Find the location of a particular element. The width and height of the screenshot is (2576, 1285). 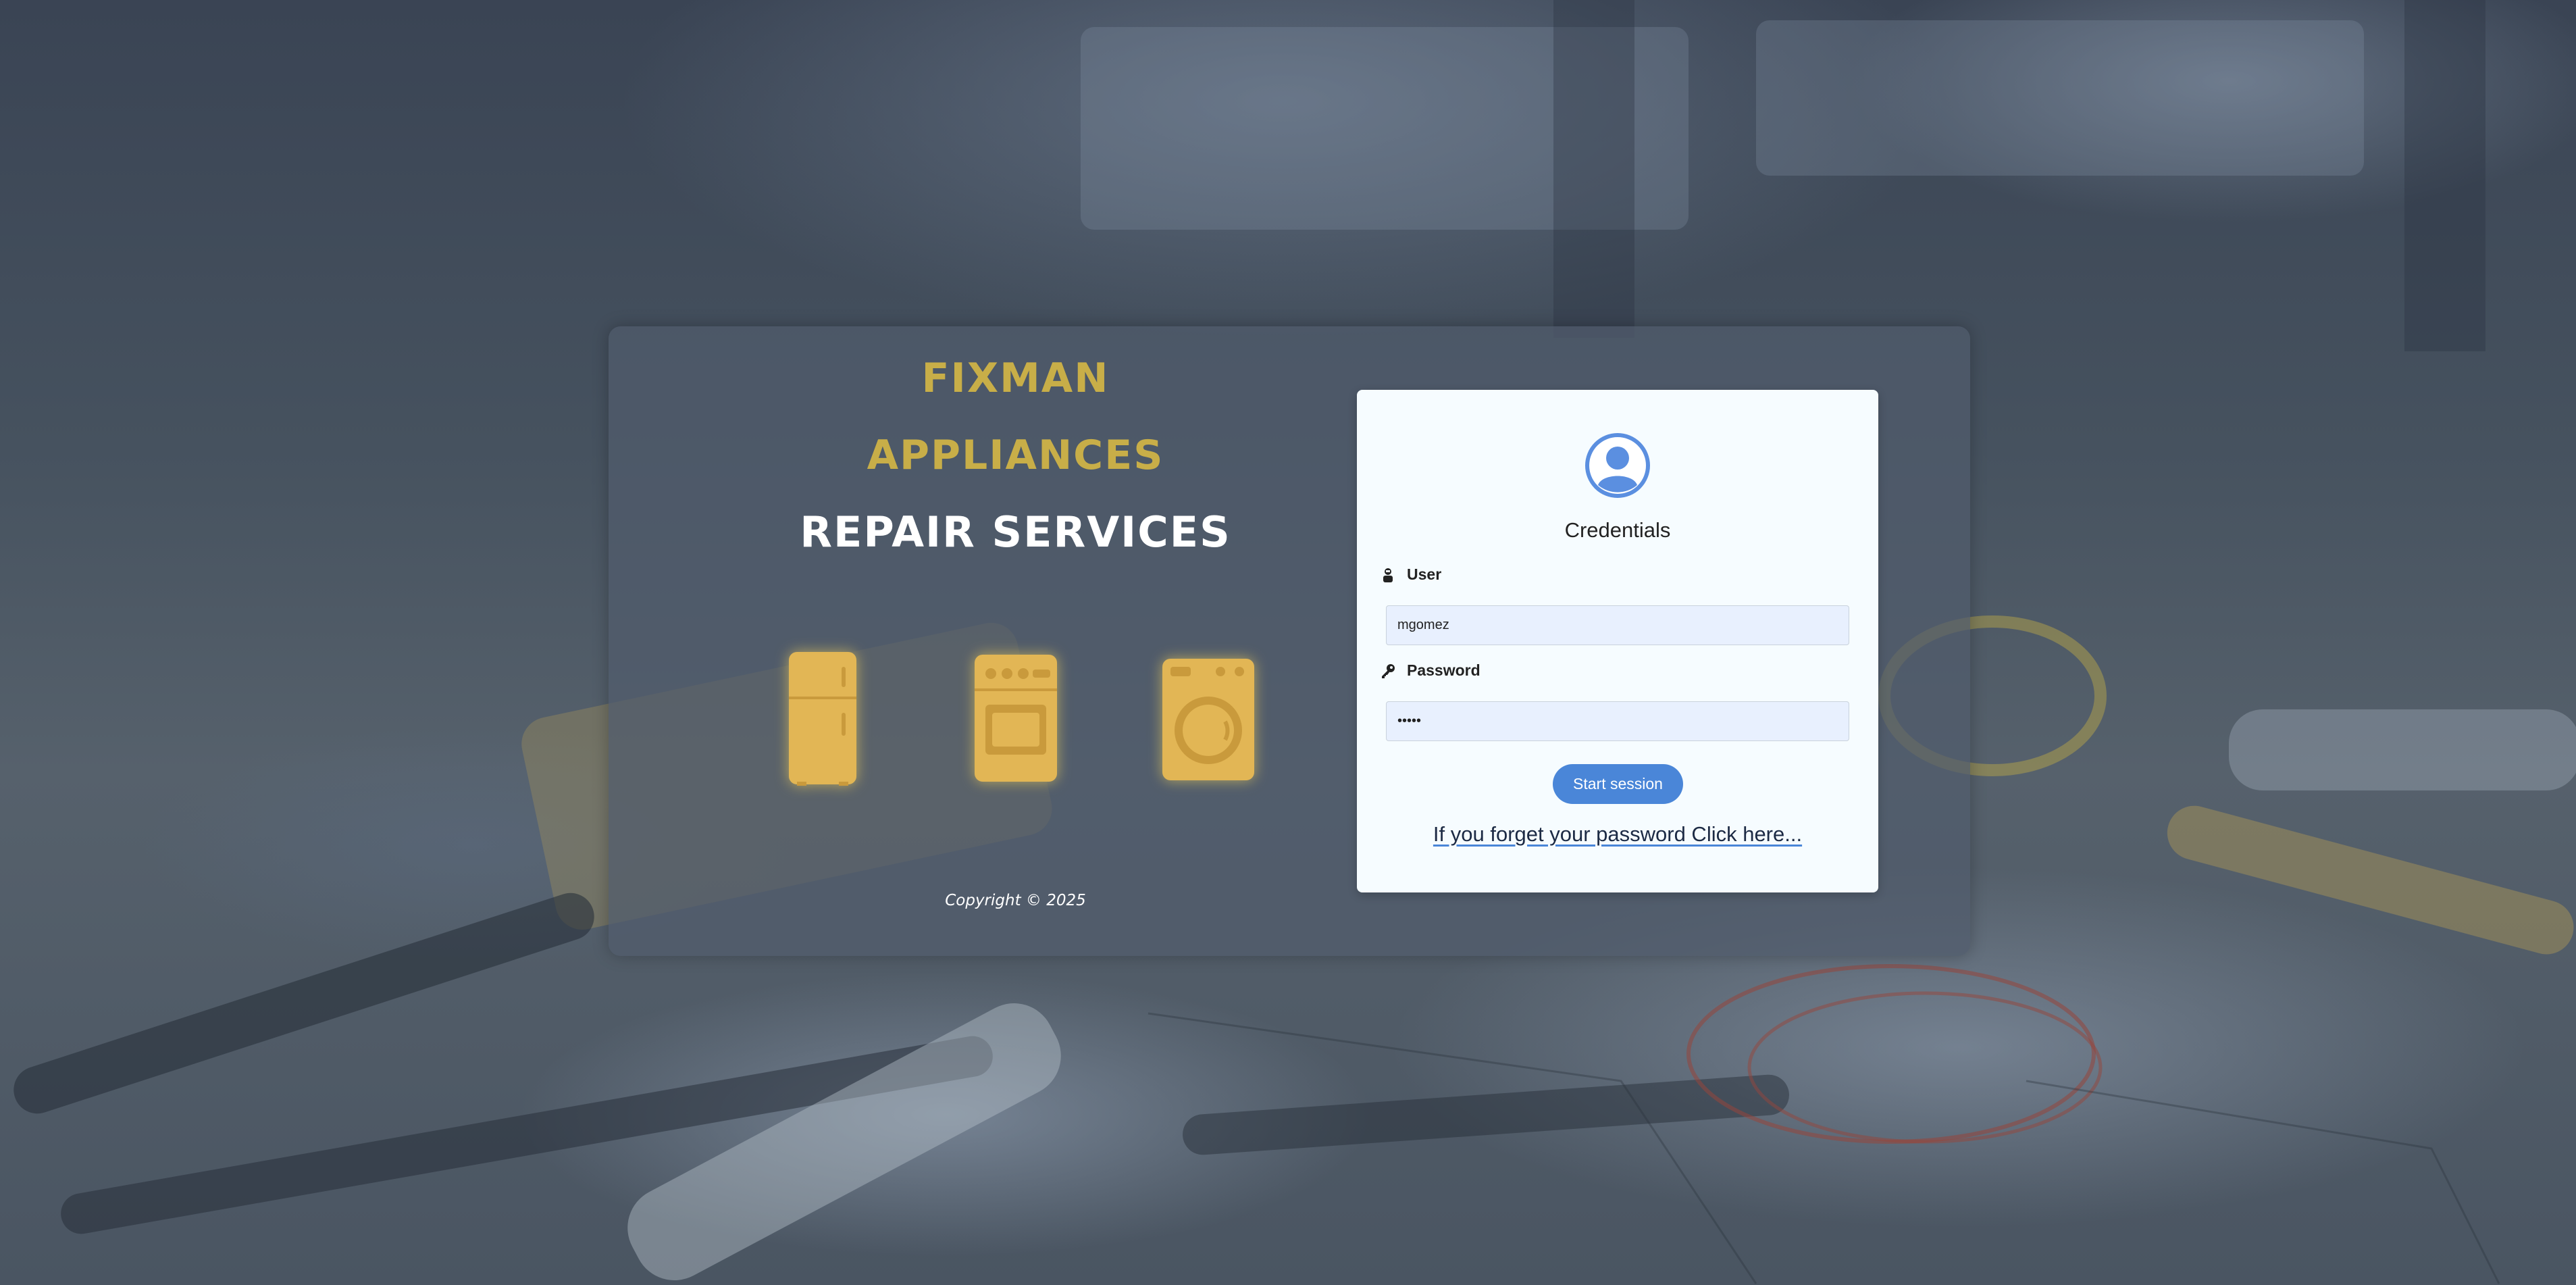

key-icon is located at coordinates (1388, 670).